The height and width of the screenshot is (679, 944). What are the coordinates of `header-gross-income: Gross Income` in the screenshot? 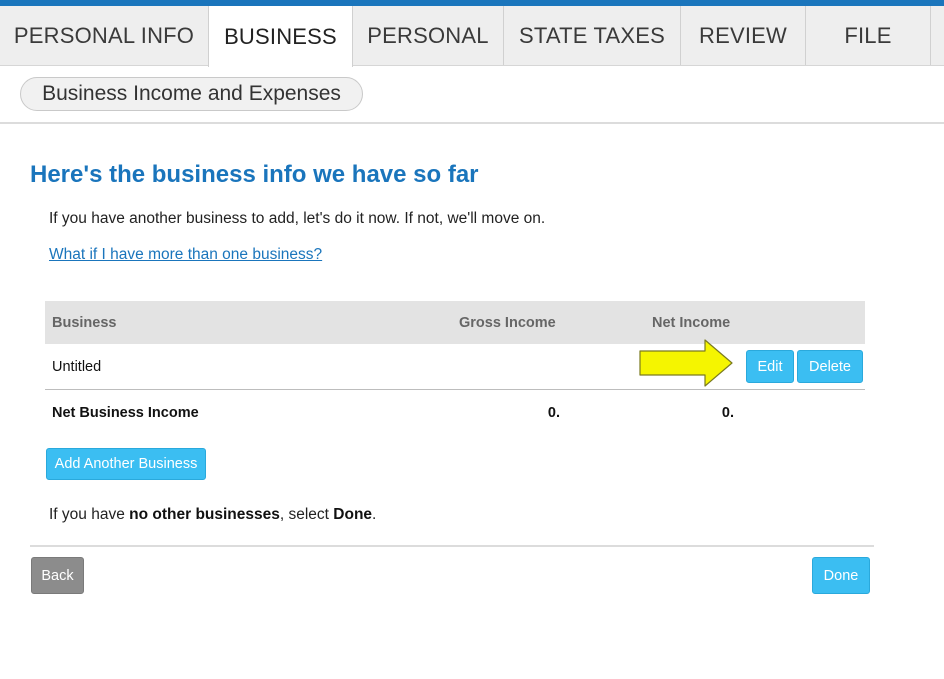 It's located at (507, 323).